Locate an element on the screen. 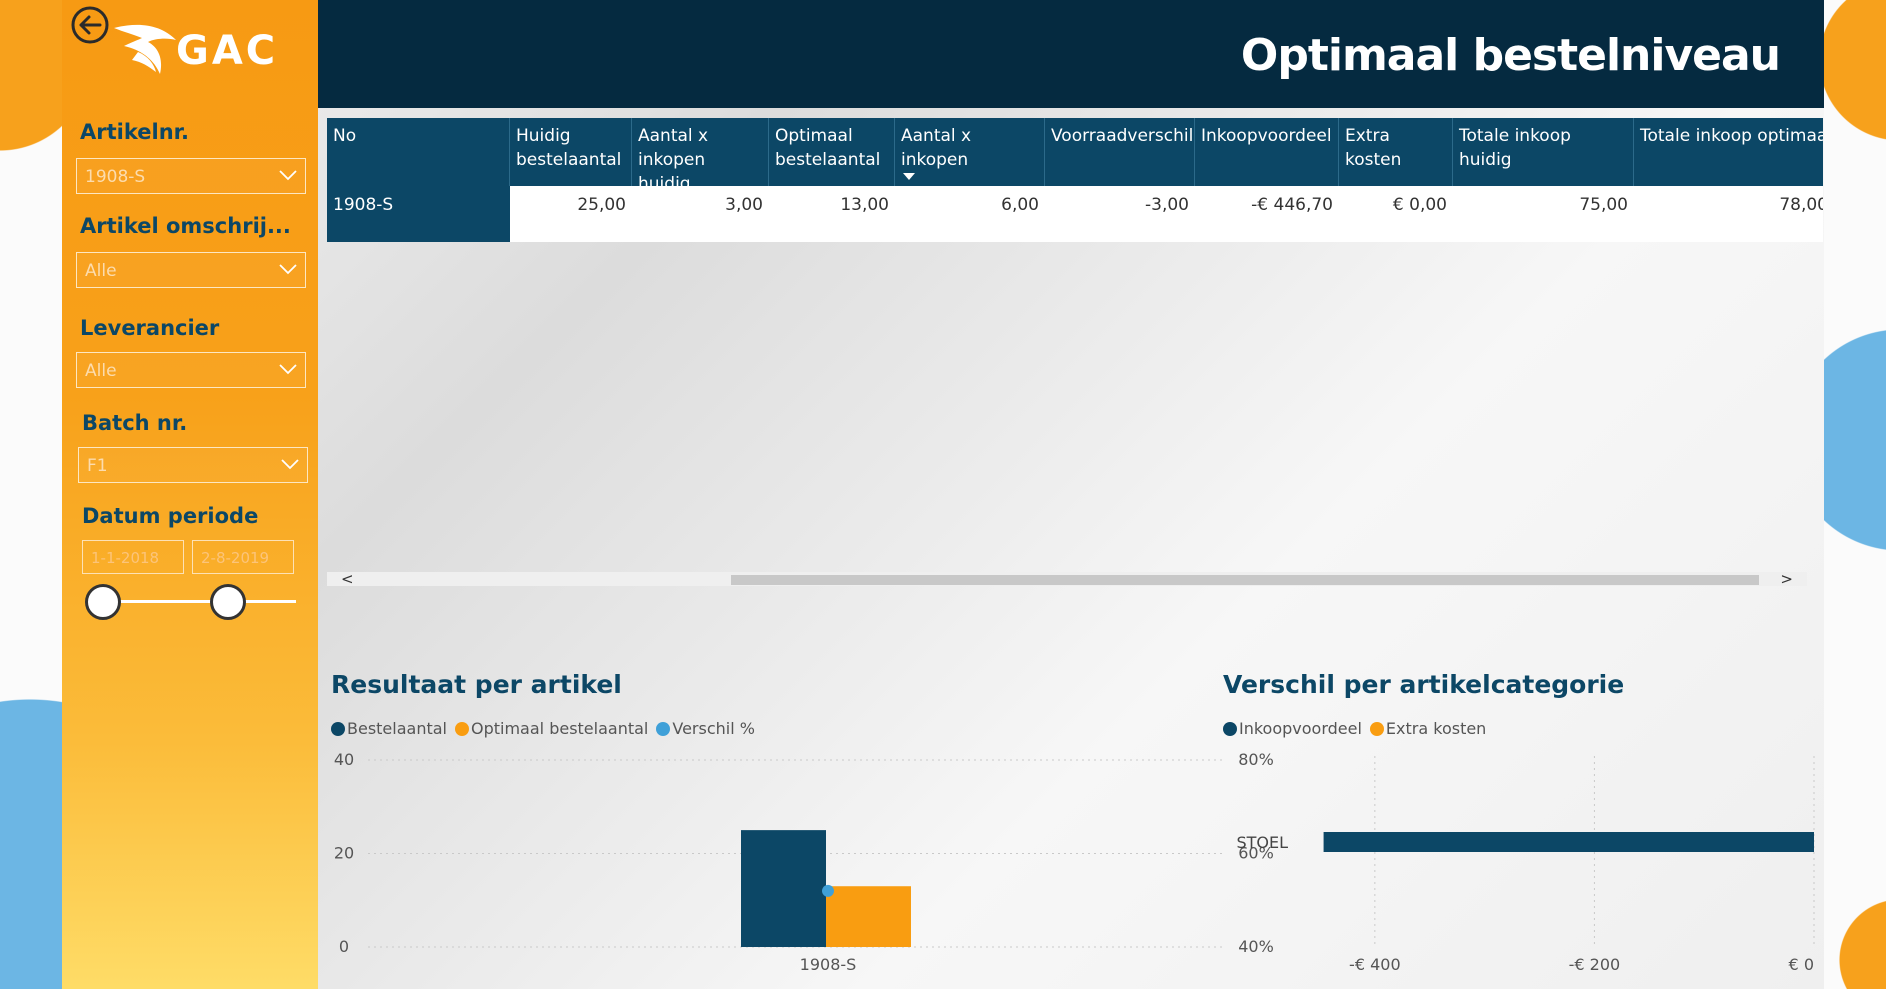 This screenshot has width=1886, height=989. start-date-value: 1-1-2018 is located at coordinates (125, 558).